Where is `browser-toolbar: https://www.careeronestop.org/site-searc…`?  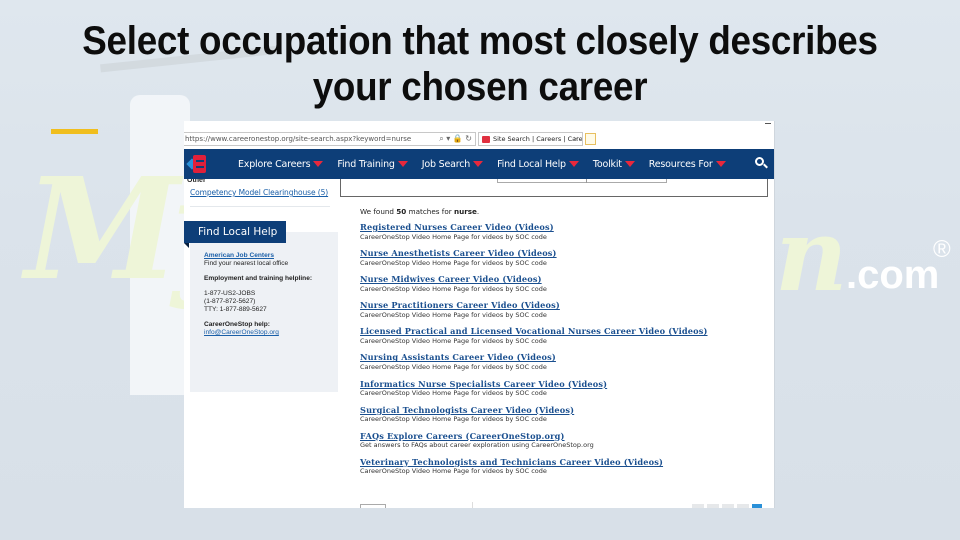 browser-toolbar: https://www.careeronestop.org/site-searc… is located at coordinates (479, 135).